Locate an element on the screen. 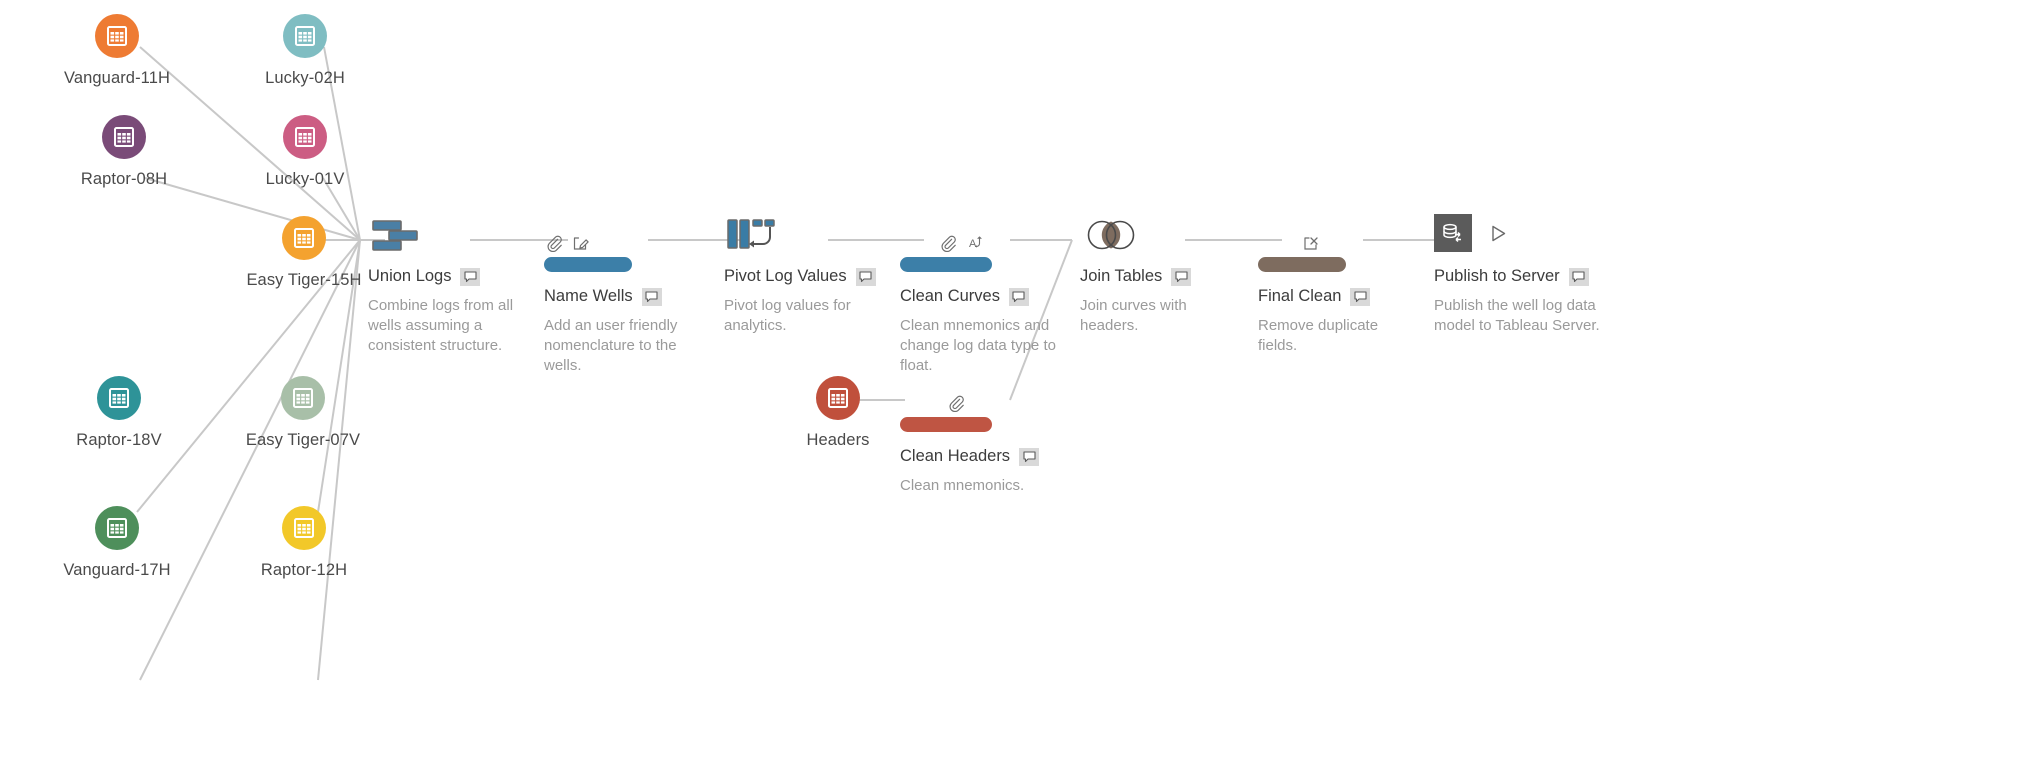  run-flow-icon is located at coordinates (1498, 233).